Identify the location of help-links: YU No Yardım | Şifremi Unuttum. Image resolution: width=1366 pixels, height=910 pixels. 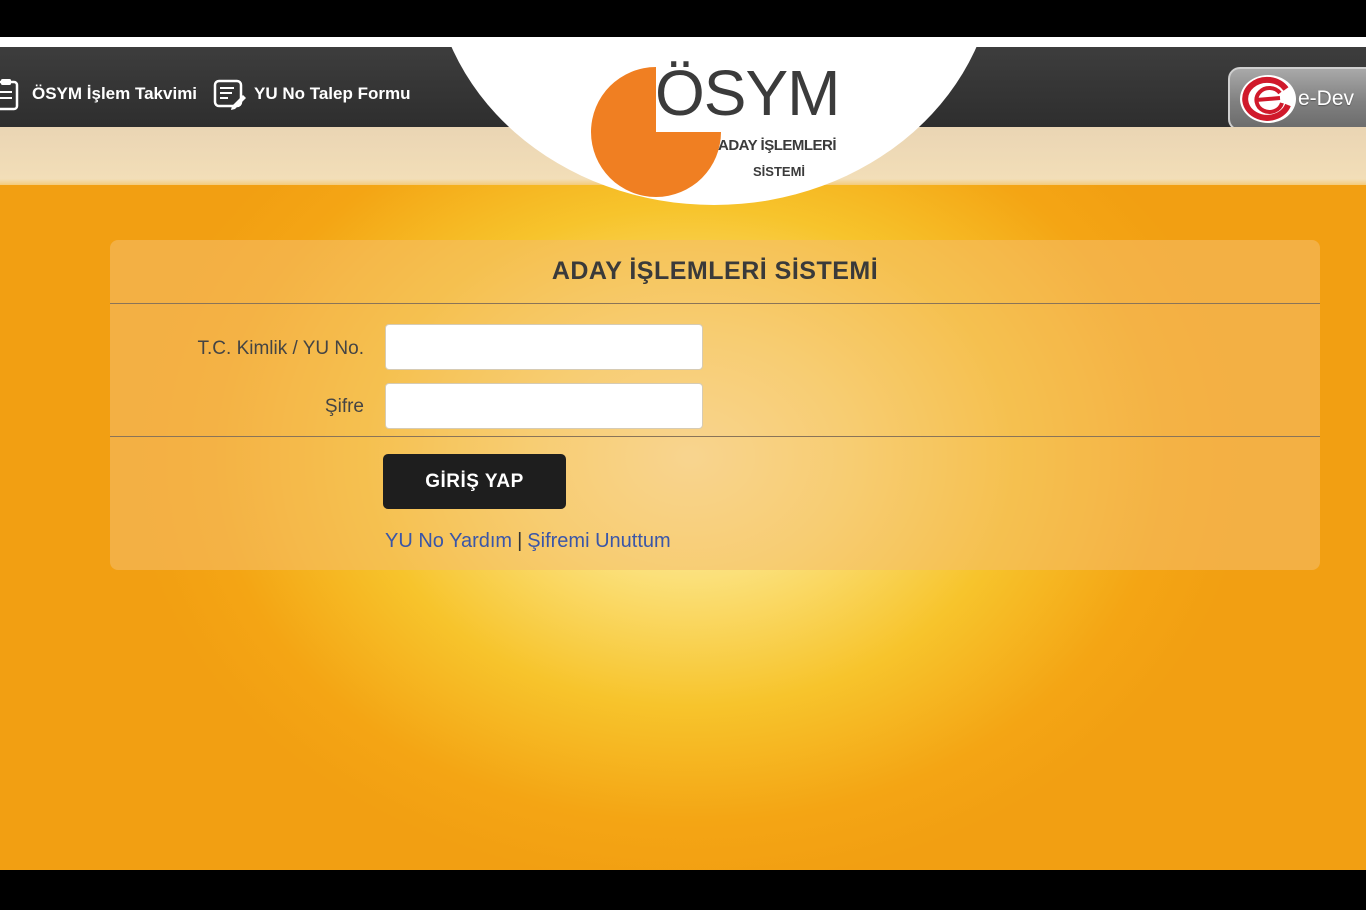
(528, 541).